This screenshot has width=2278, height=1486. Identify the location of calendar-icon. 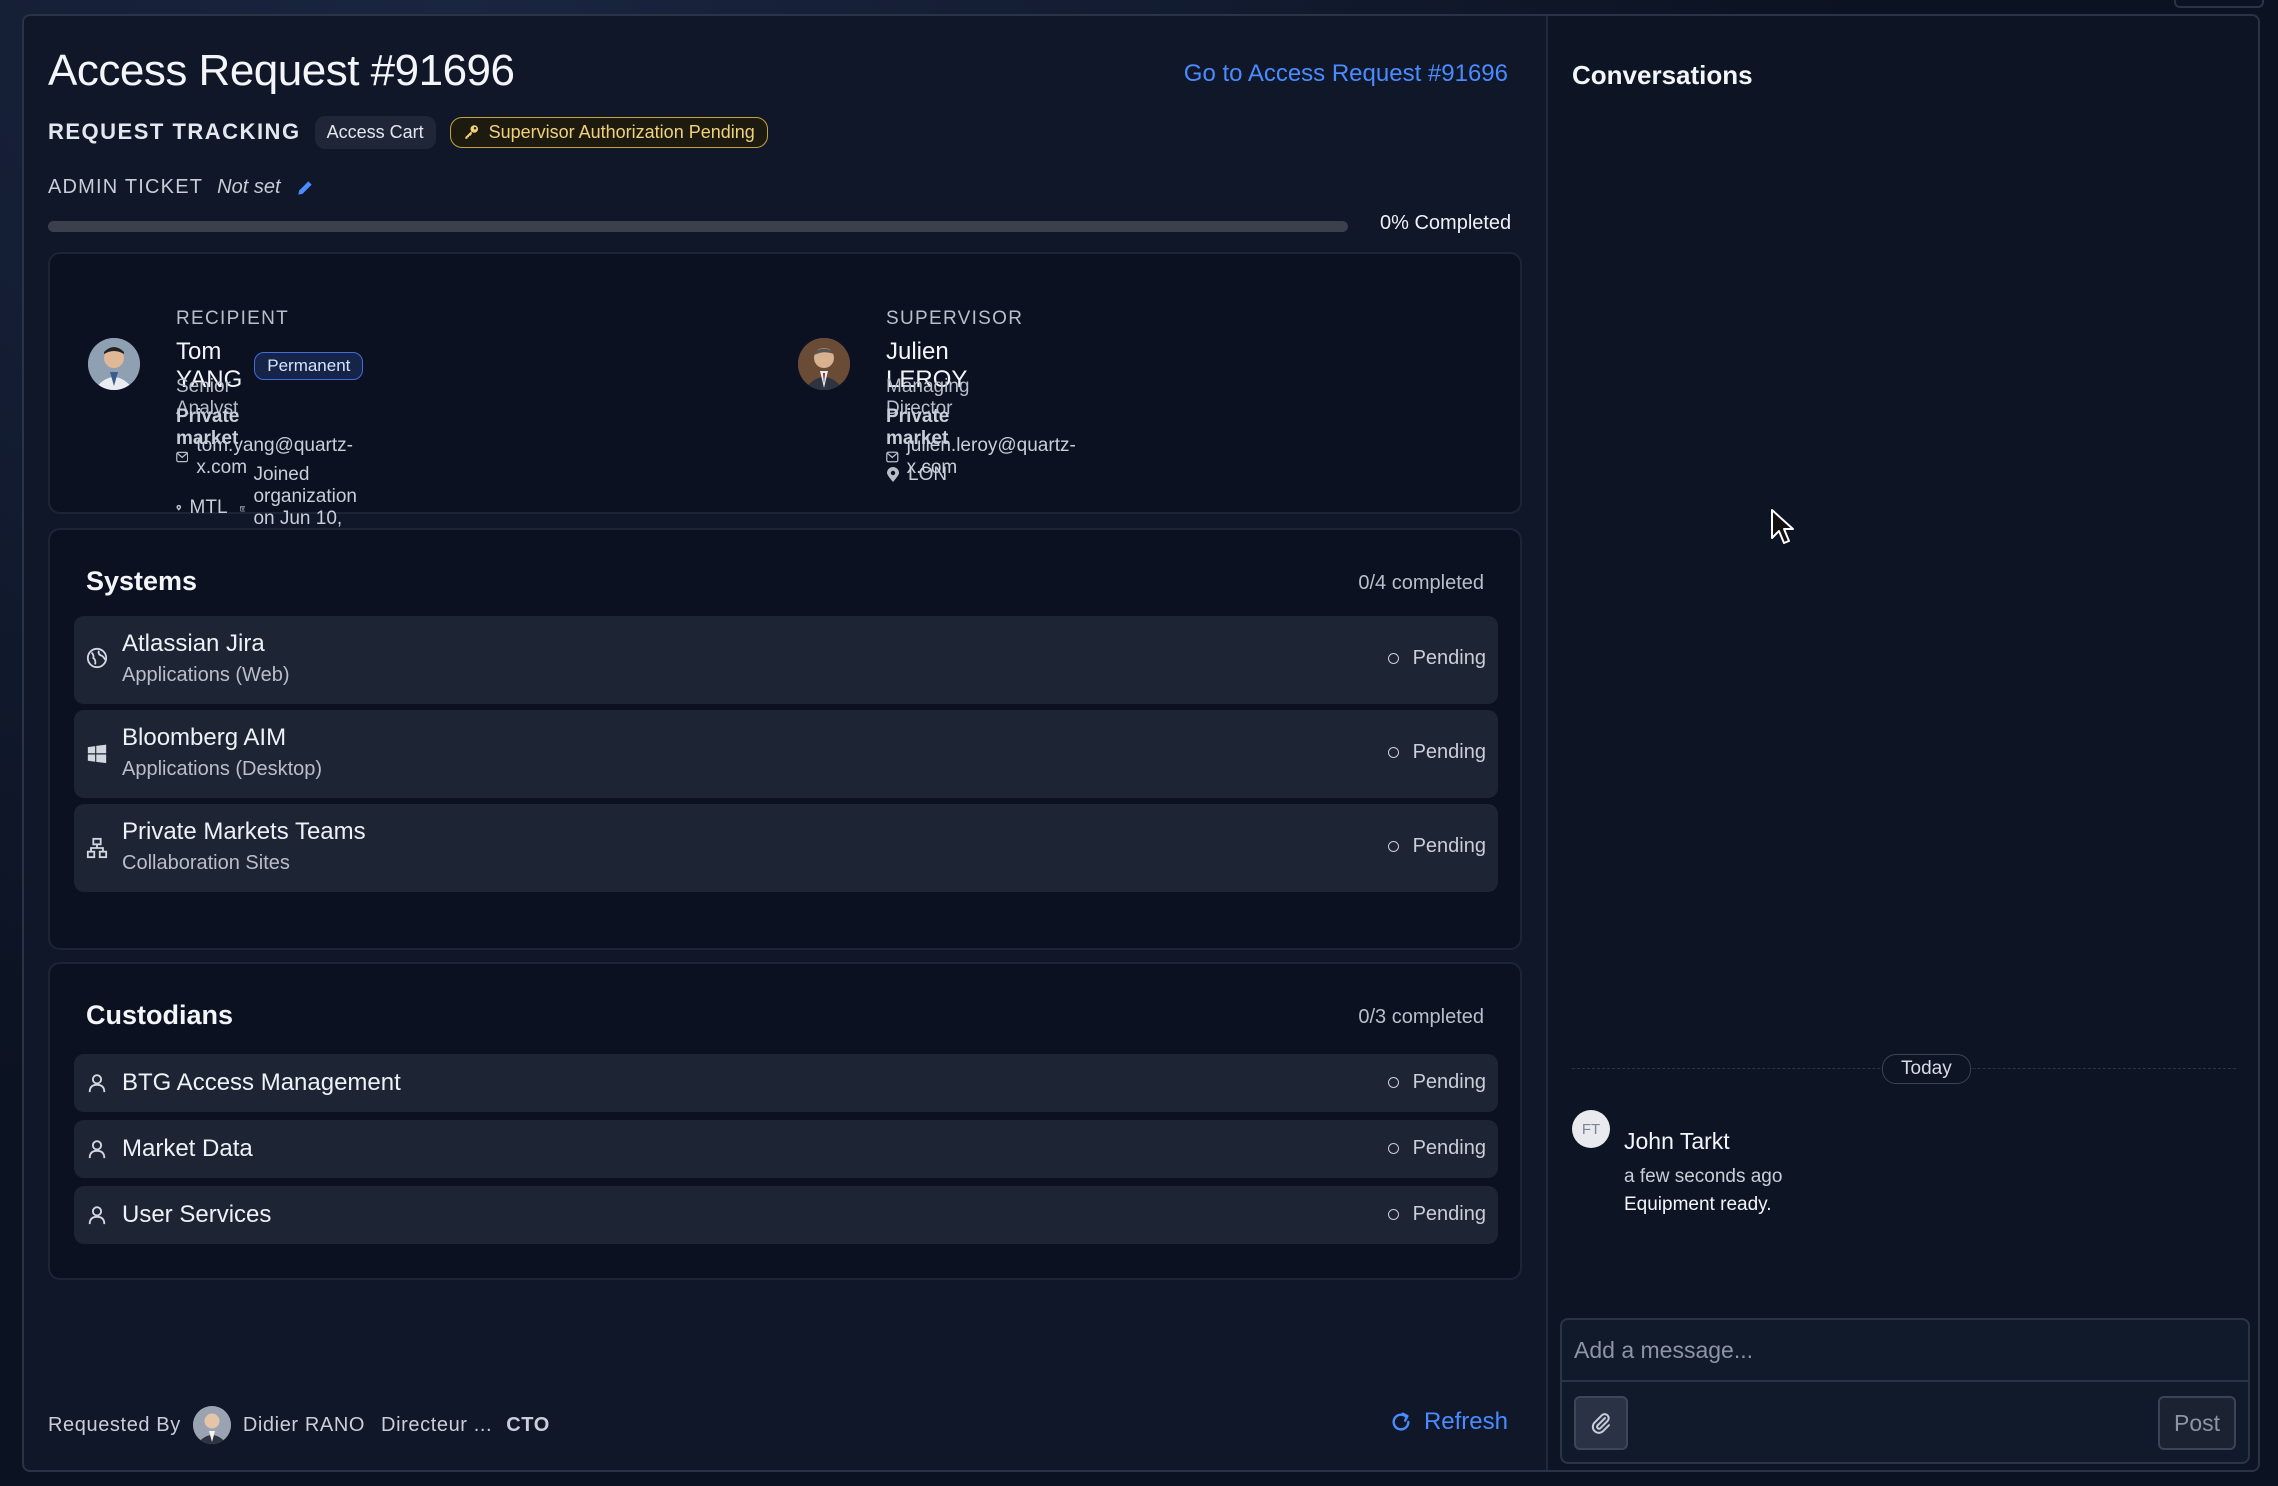
(242, 508).